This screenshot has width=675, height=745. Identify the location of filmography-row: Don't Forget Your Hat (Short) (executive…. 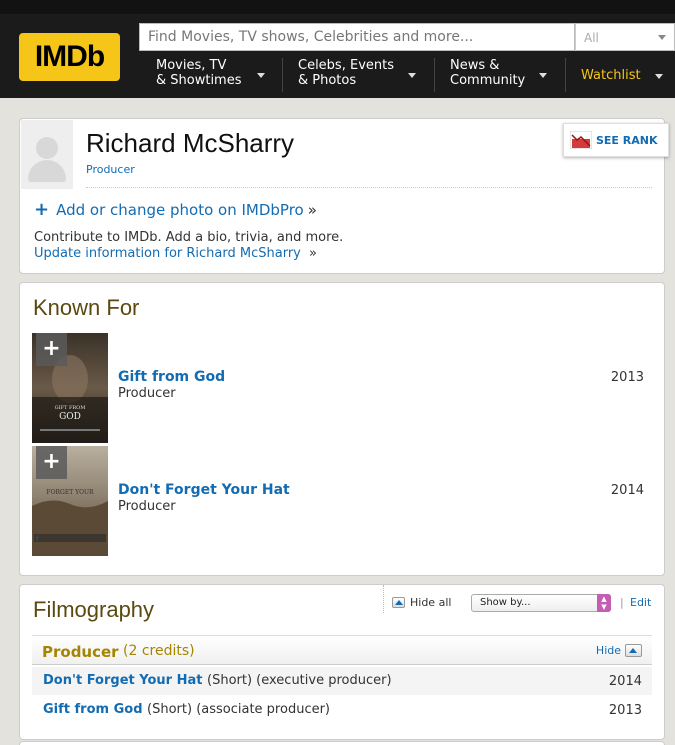
(342, 681).